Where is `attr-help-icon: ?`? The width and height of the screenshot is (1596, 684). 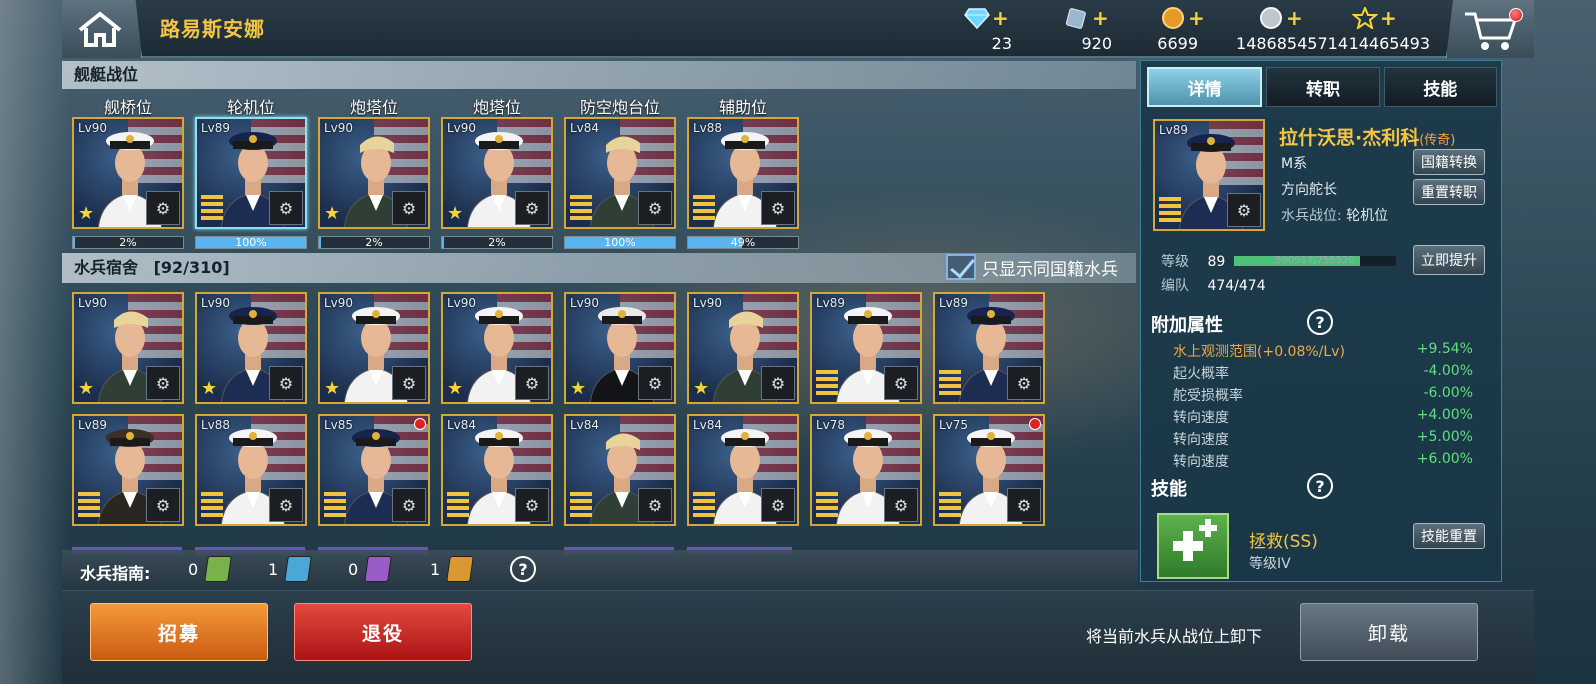
attr-help-icon: ? is located at coordinates (1320, 322).